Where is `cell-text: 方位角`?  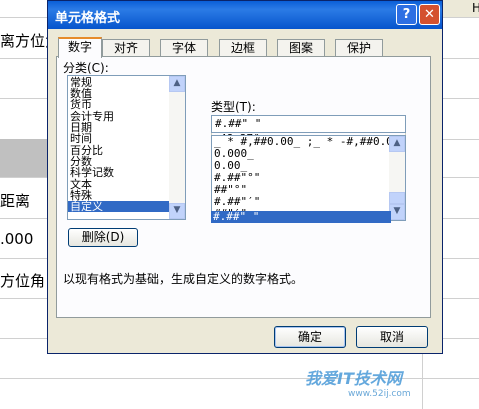
cell-text: 方位角 is located at coordinates (22, 280).